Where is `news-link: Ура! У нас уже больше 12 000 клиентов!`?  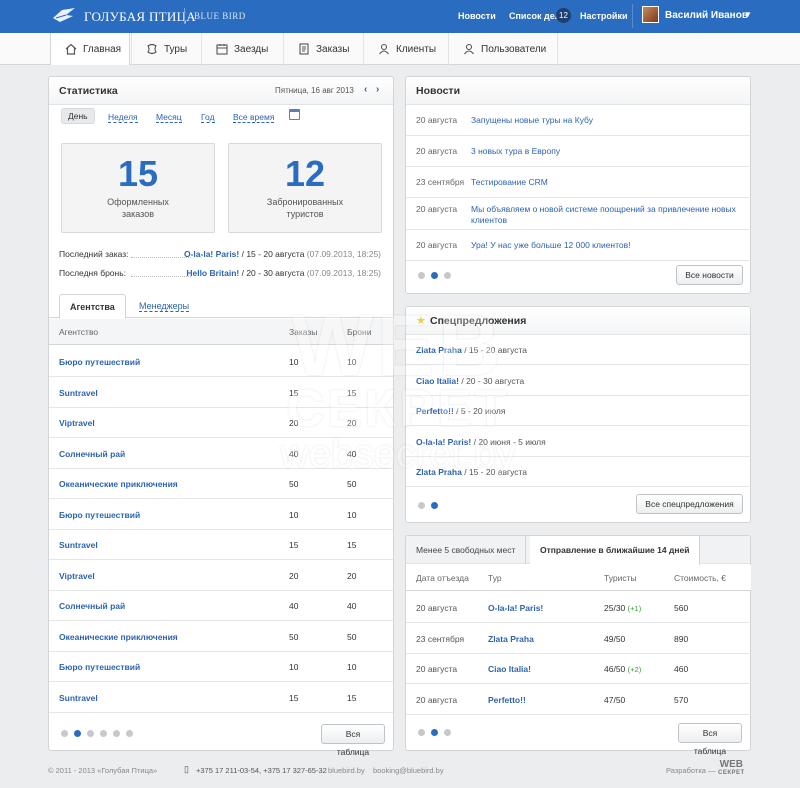 news-link: Ура! У нас уже больше 12 000 клиентов! is located at coordinates (606, 245).